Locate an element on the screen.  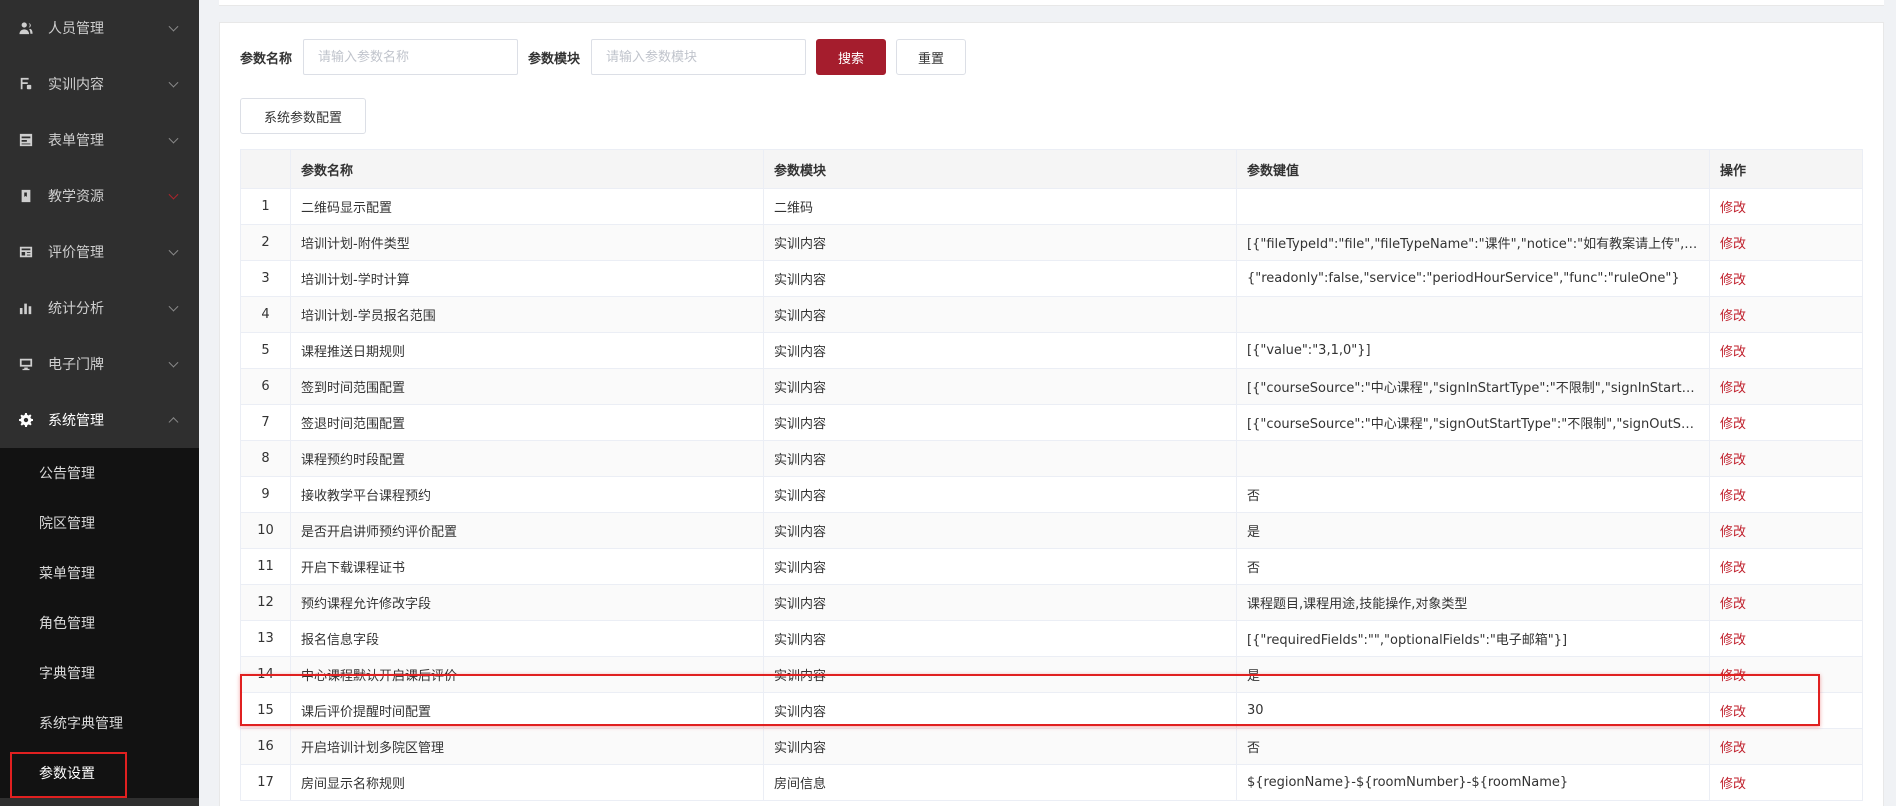
cell-param-name: 开启培训计划多院区管理 is located at coordinates (527, 746).